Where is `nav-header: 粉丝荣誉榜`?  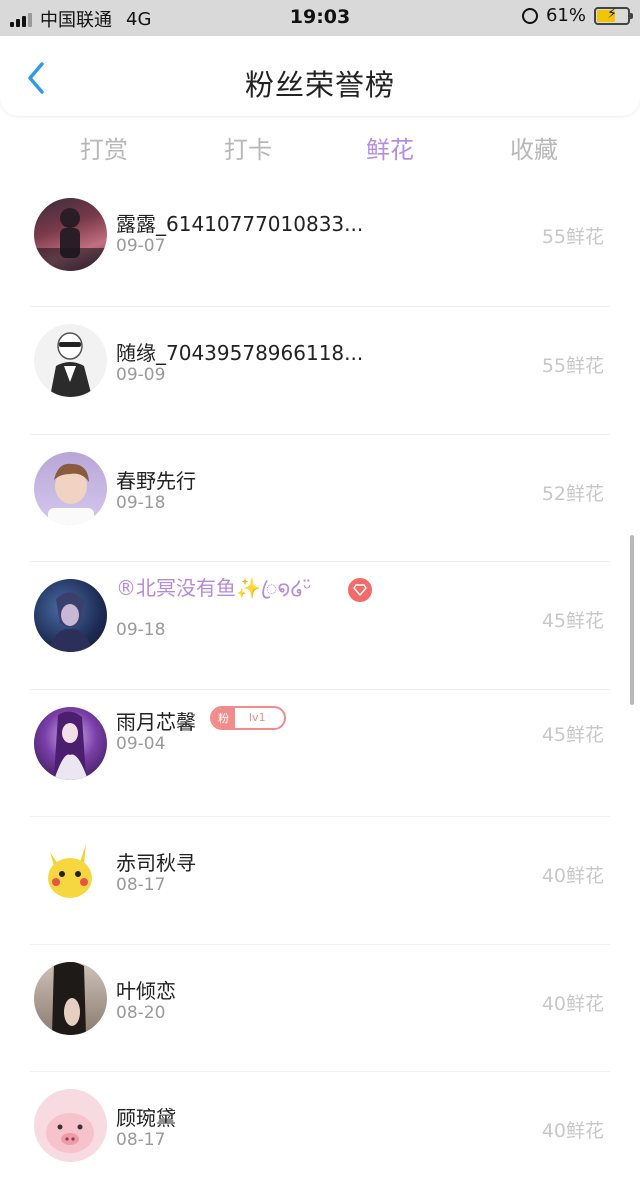
nav-header: 粉丝荣誉榜 is located at coordinates (320, 76).